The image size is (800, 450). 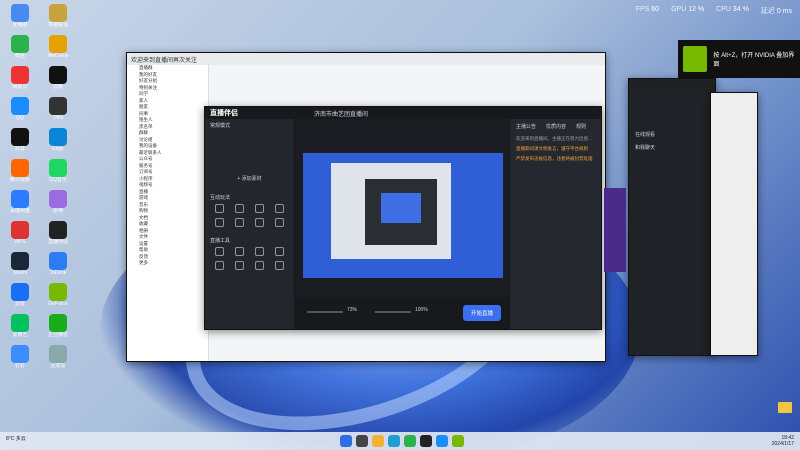 What do you see at coordinates (20, 439) in the screenshot?
I see `weather-desc: 多云` at bounding box center [20, 439].